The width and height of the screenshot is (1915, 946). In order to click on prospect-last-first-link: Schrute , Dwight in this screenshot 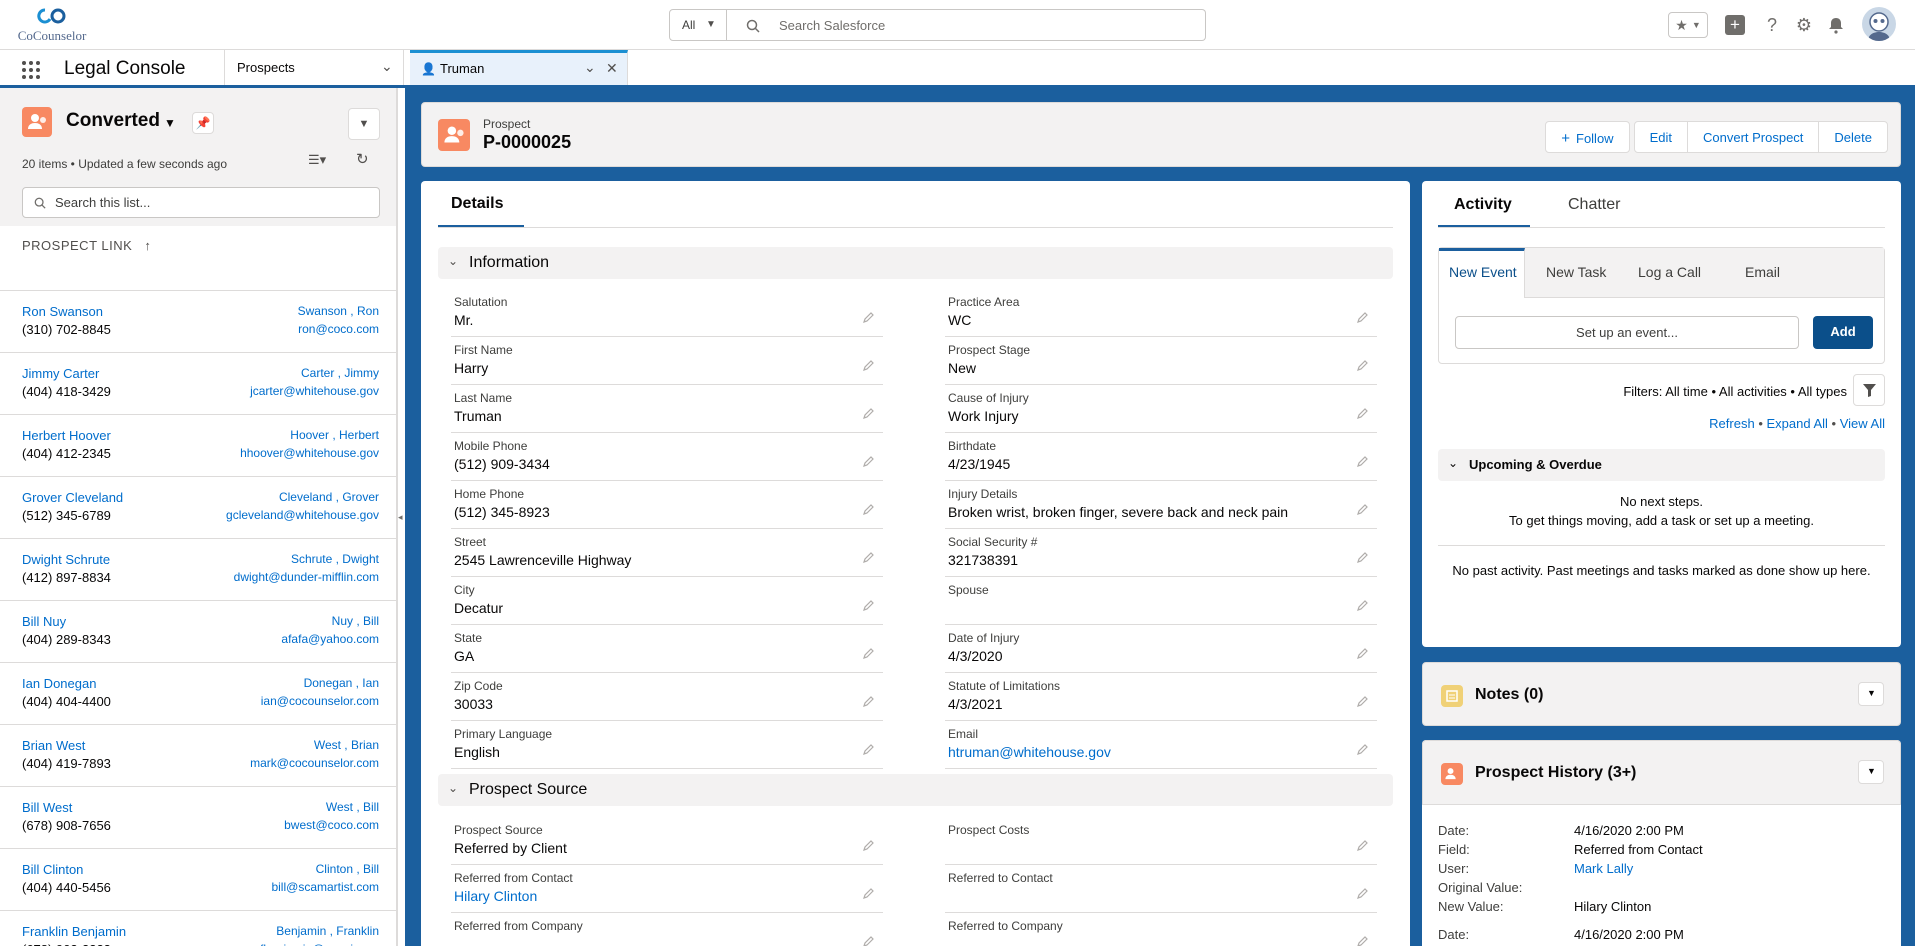, I will do `click(335, 559)`.